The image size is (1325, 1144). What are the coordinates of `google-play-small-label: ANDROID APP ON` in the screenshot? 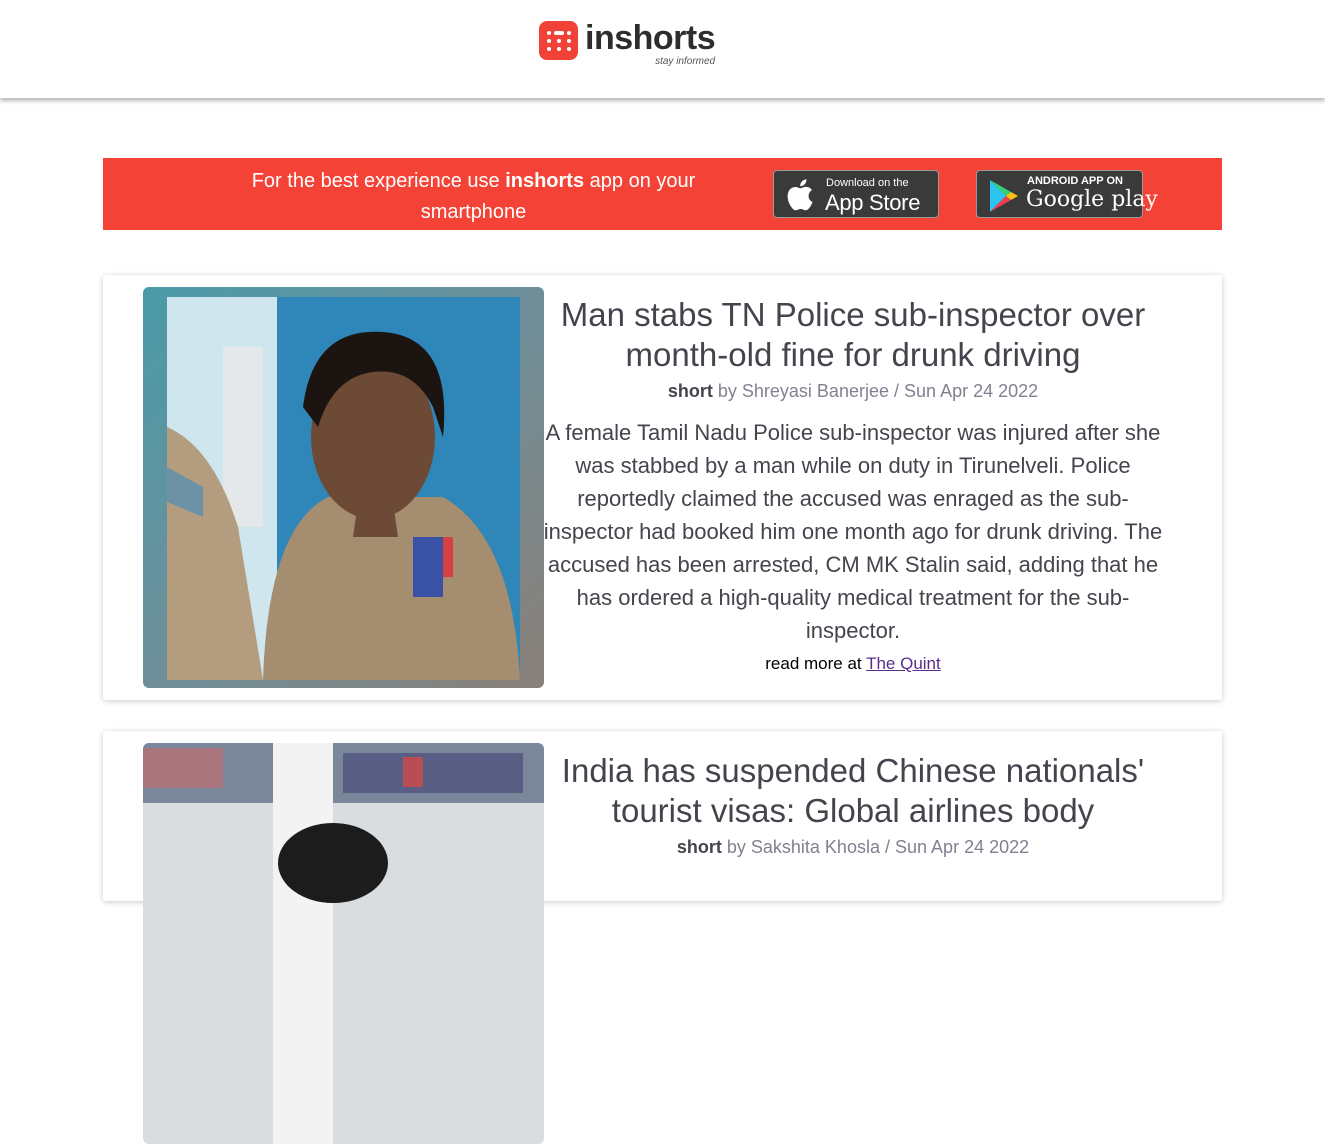 It's located at (1075, 181).